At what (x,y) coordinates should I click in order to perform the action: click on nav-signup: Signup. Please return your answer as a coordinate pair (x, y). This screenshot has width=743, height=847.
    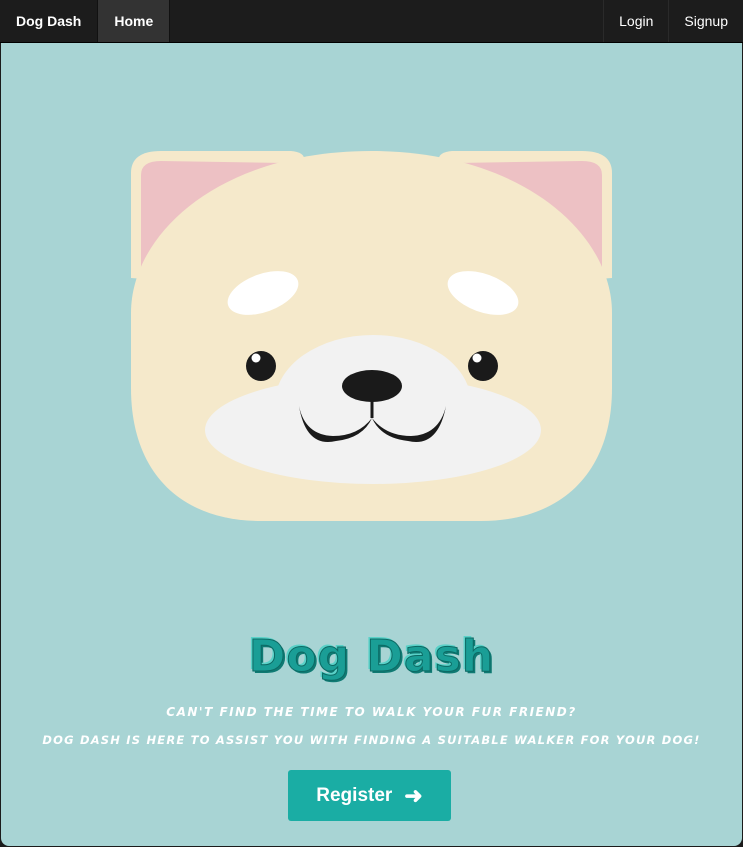
    Looking at the image, I should click on (705, 21).